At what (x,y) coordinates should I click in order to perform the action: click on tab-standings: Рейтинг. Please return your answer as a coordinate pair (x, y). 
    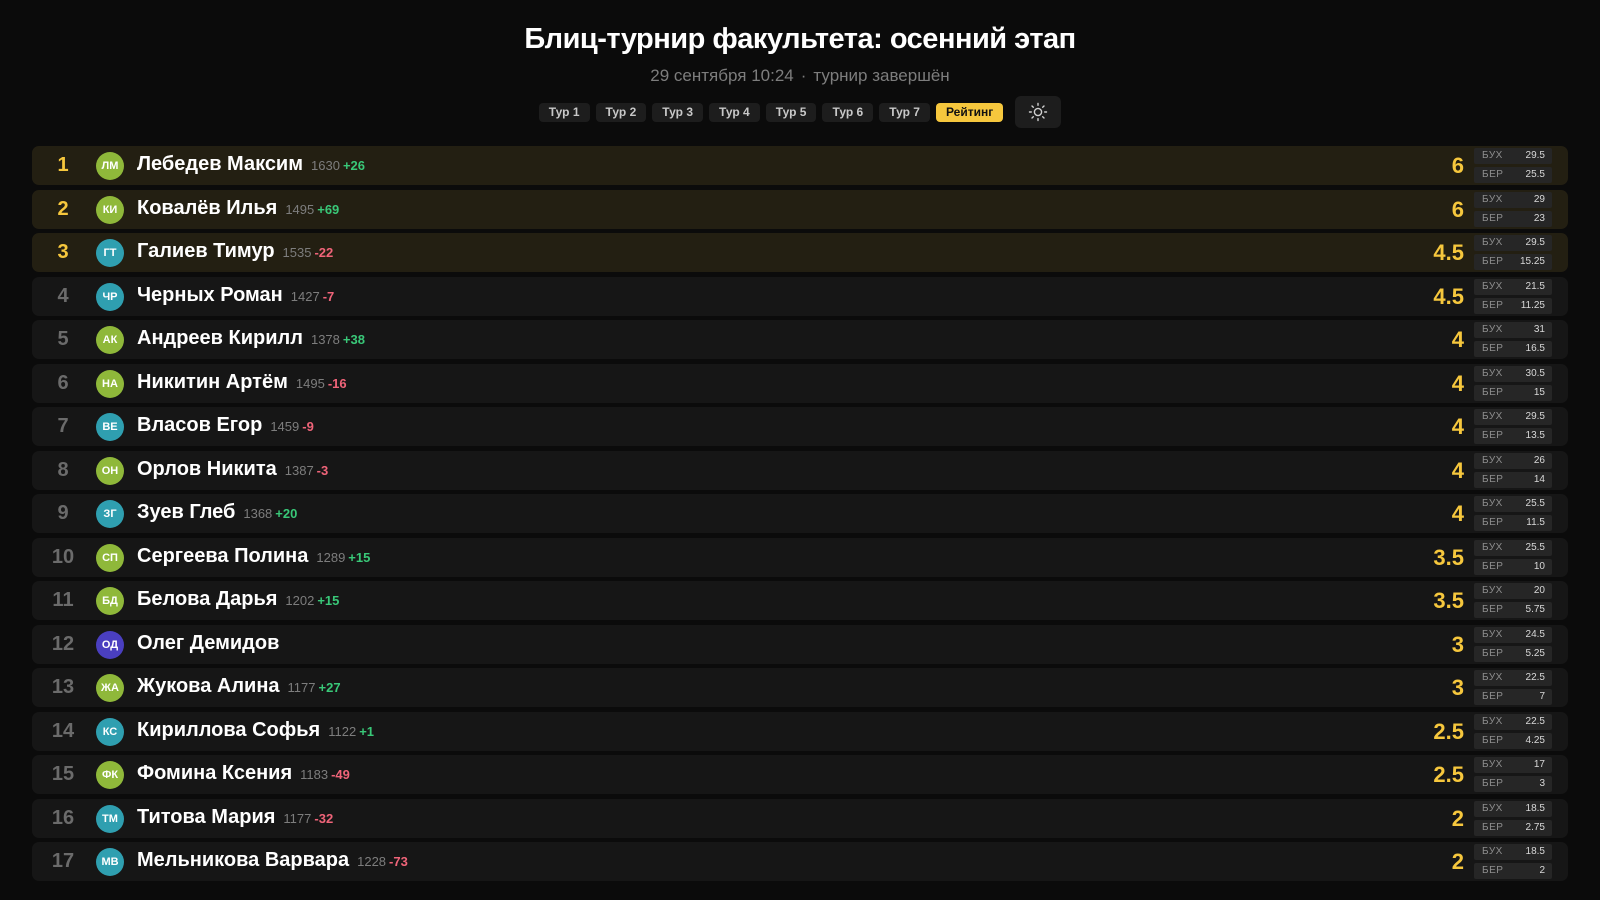
    Looking at the image, I should click on (969, 112).